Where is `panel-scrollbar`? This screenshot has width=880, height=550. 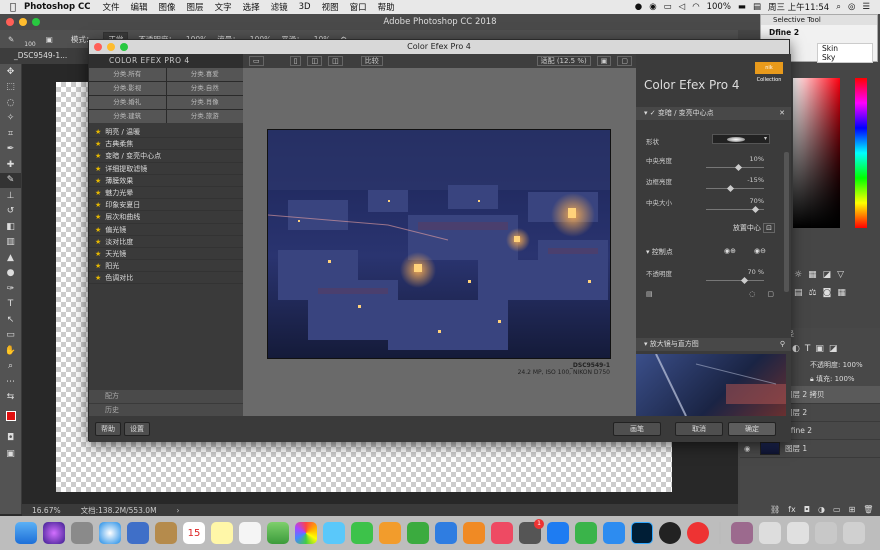 panel-scrollbar is located at coordinates (786, 222).